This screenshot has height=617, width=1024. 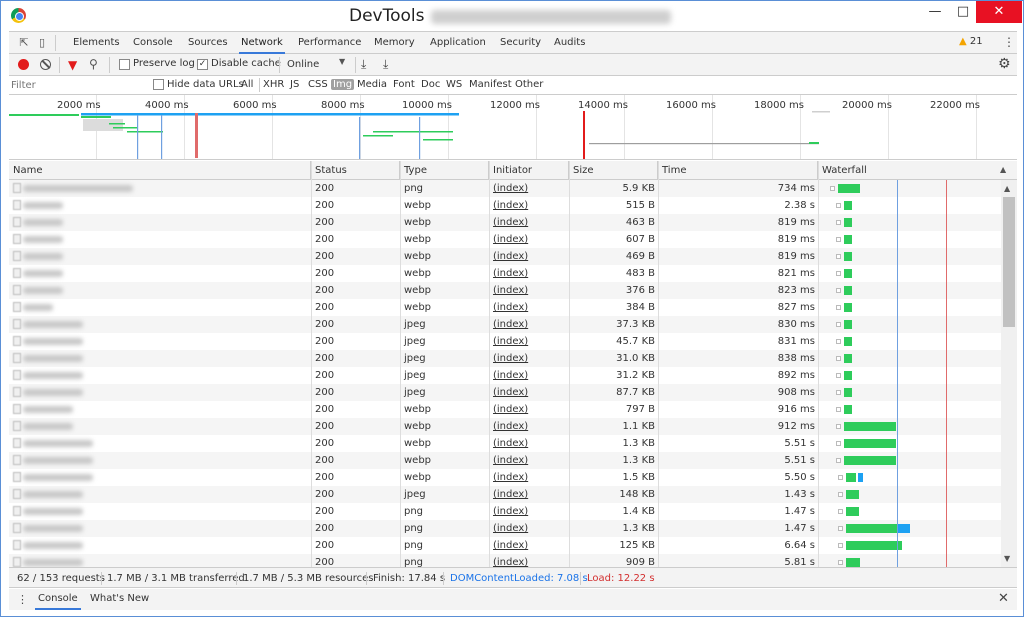 I want to click on column-header-name: Name, so click(x=160, y=170).